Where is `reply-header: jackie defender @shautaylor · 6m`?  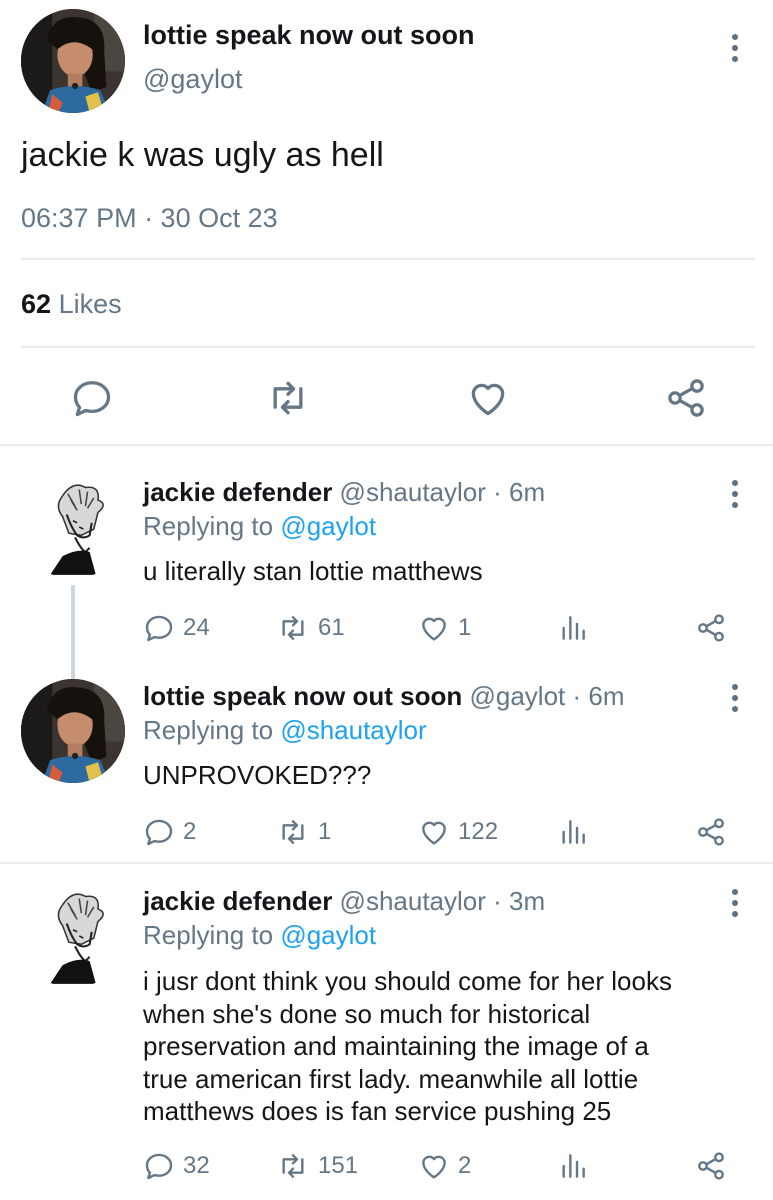 reply-header: jackie defender @shautaylor · 6m is located at coordinates (344, 492).